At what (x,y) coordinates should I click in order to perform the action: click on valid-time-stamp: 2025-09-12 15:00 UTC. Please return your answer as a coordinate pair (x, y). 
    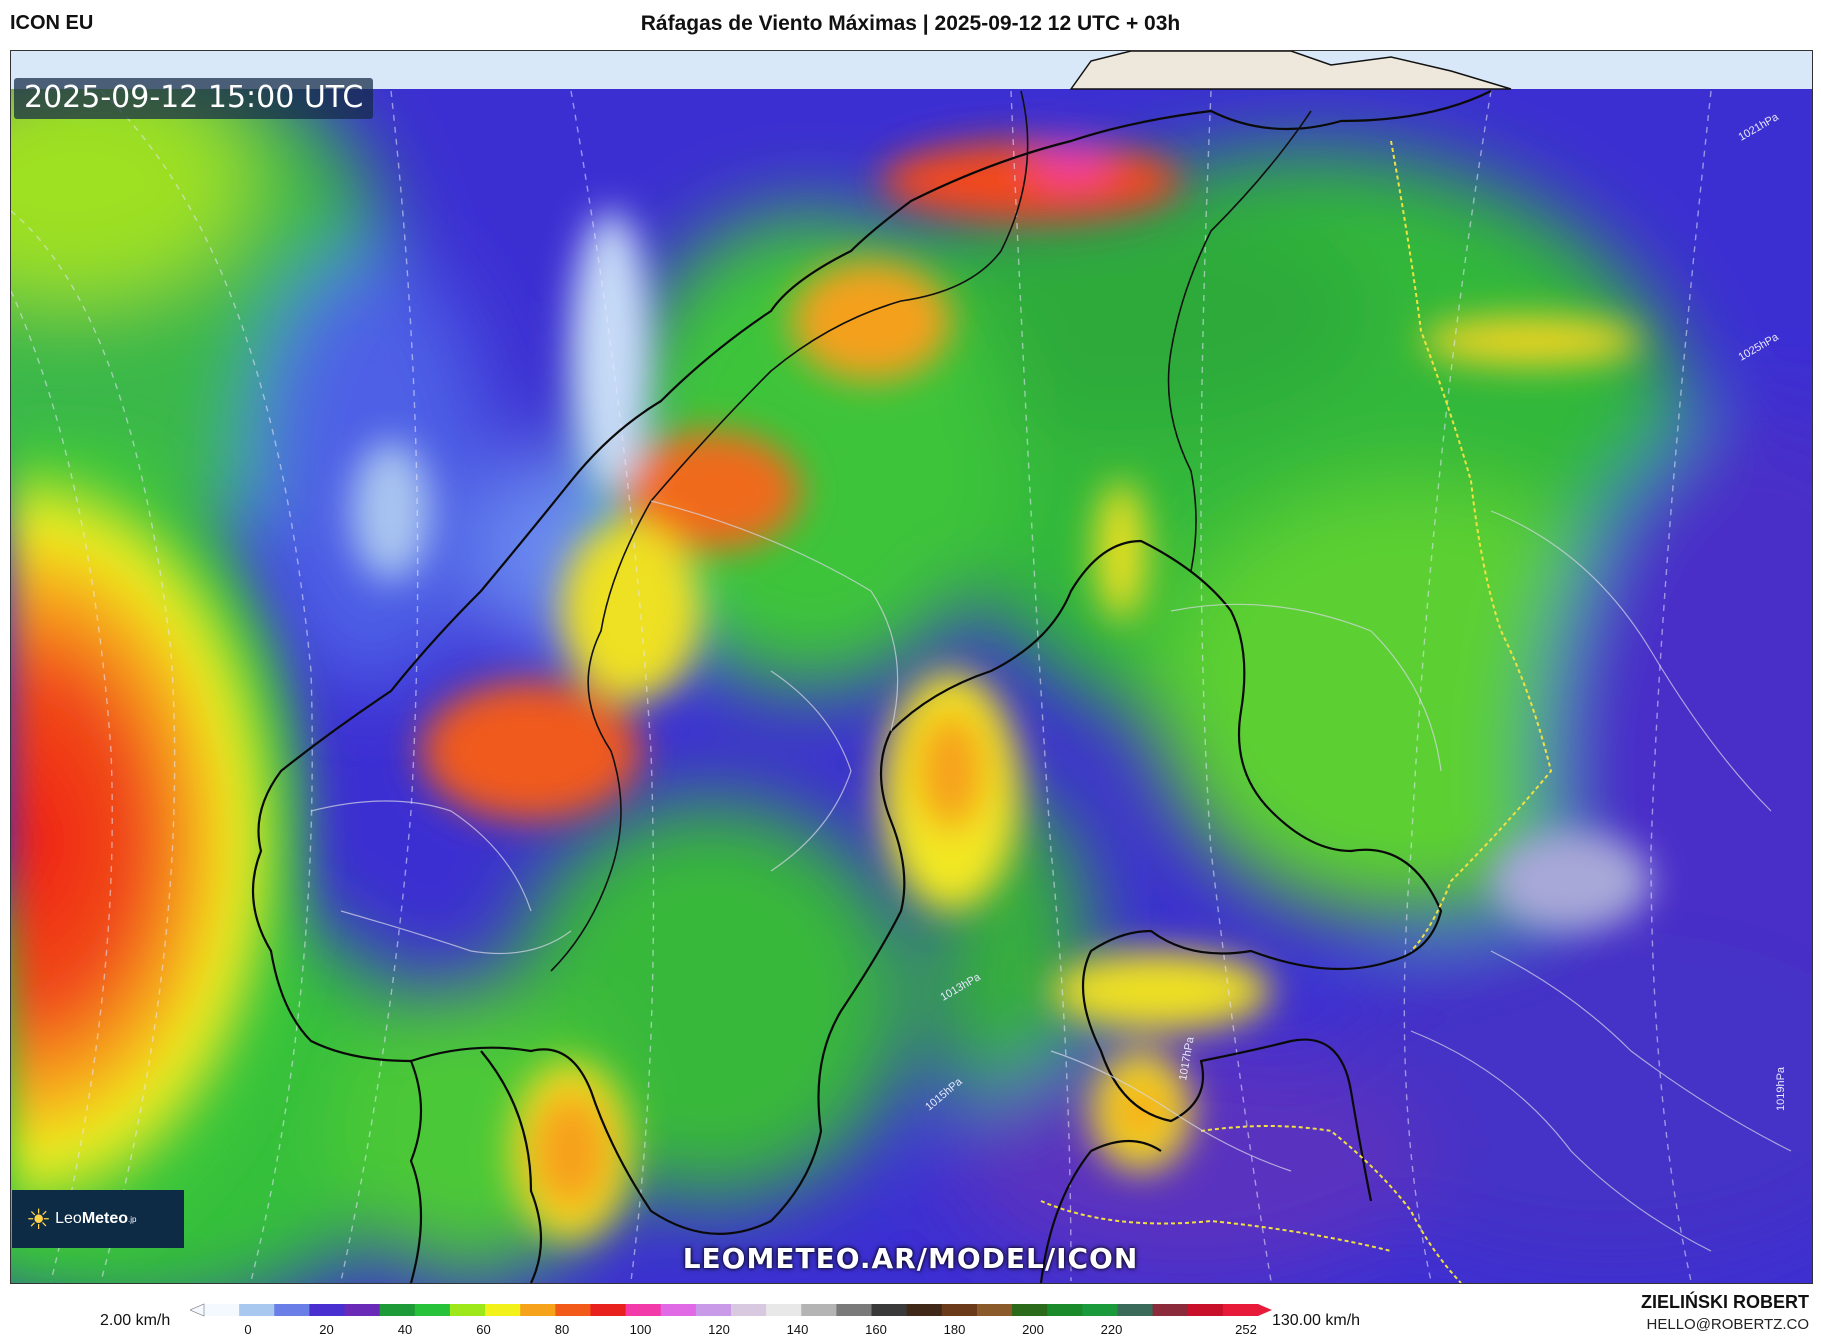
    Looking at the image, I should click on (194, 98).